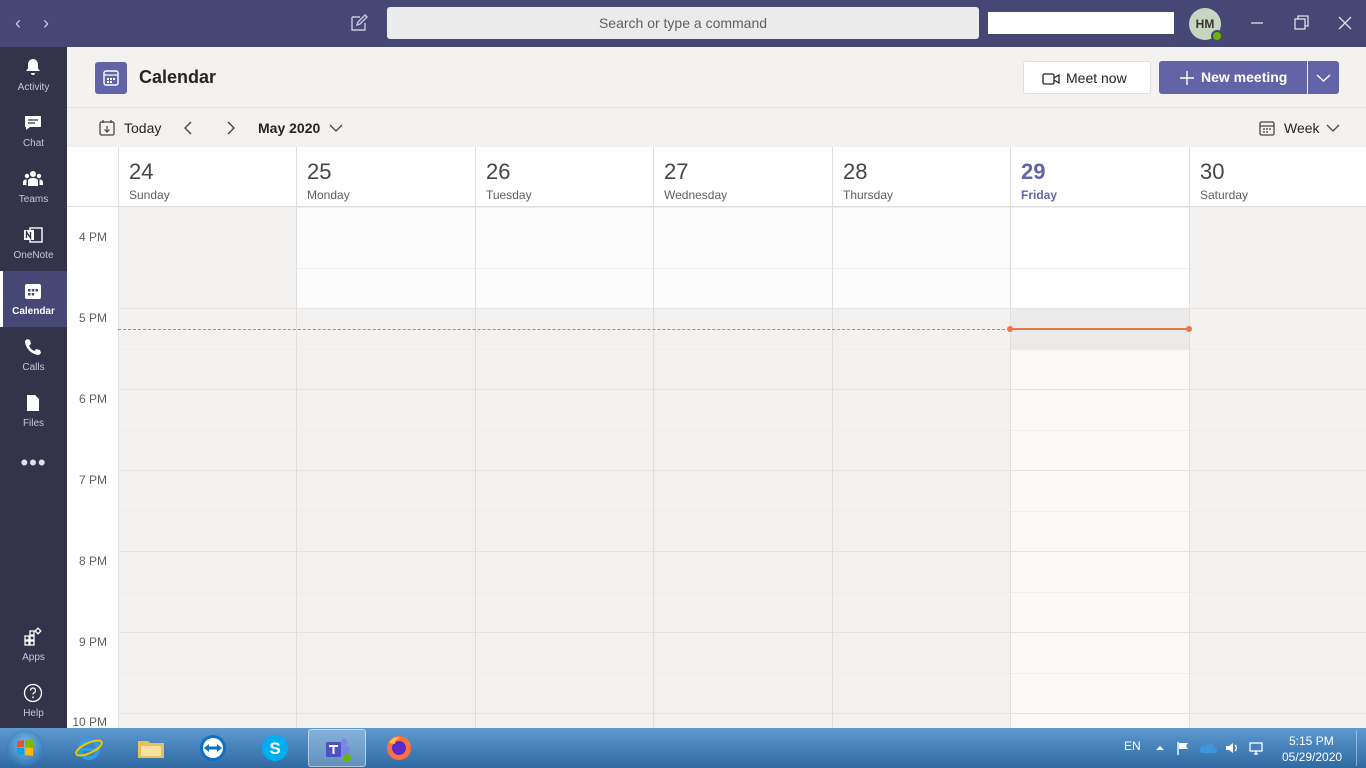 The image size is (1366, 768). Describe the element at coordinates (25, 748) in the screenshot. I see `start-button` at that location.